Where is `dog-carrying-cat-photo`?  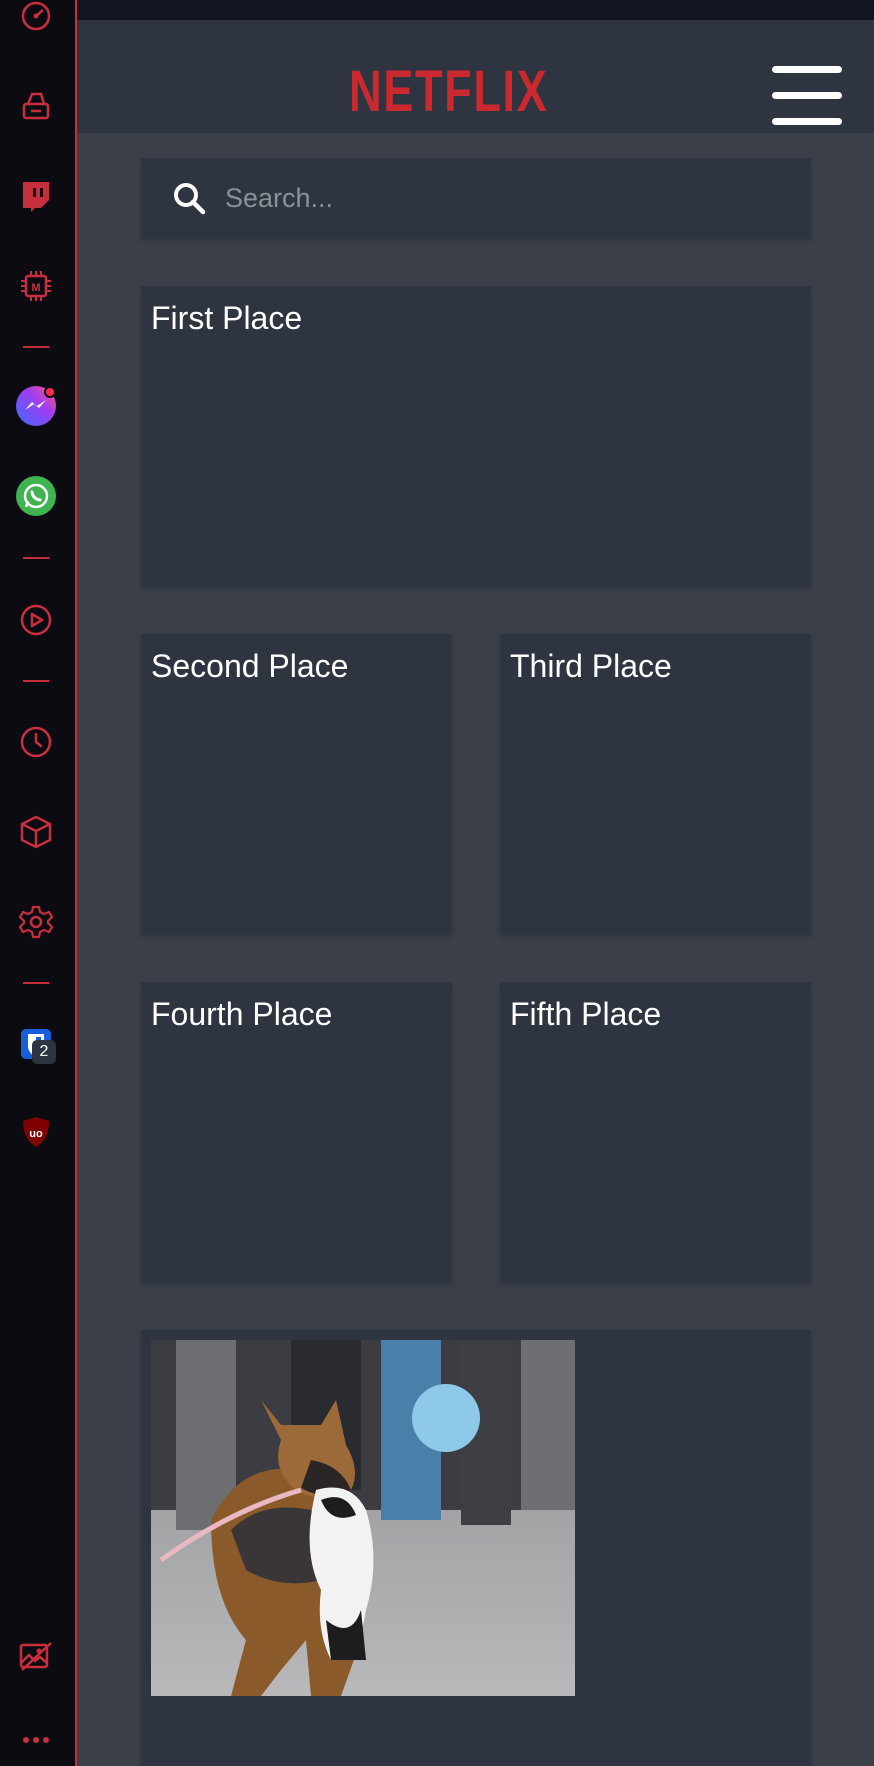
dog-carrying-cat-photo is located at coordinates (363, 1518).